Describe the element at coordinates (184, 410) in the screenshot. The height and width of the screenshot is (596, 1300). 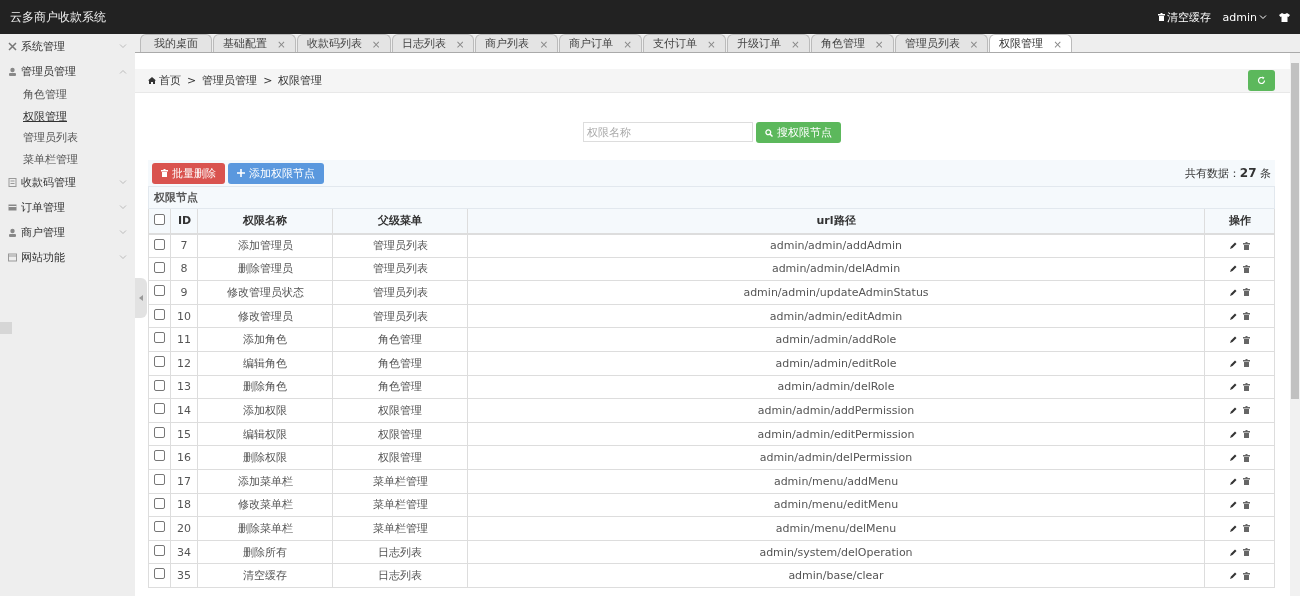
I see `table-cell: 14` at that location.